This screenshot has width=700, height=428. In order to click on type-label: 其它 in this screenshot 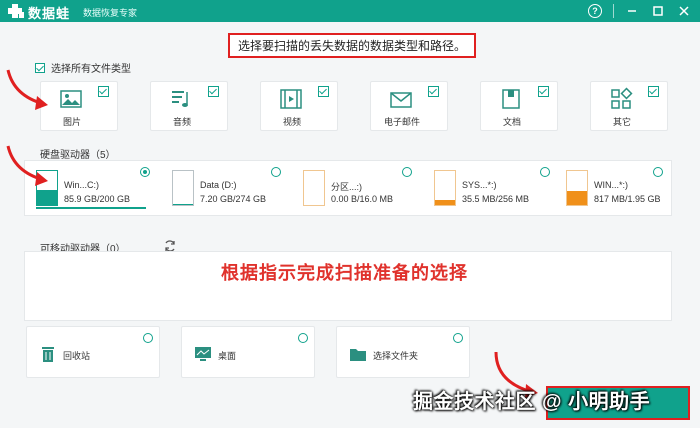, I will do `click(621, 122)`.